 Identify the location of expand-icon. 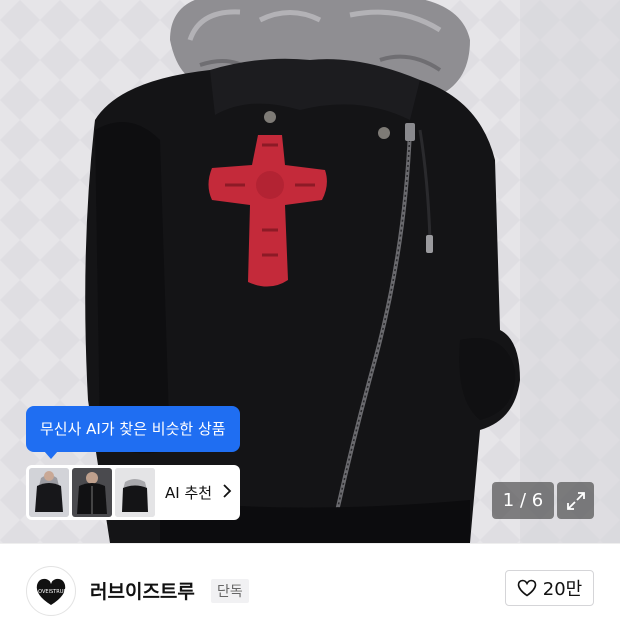
(575, 500).